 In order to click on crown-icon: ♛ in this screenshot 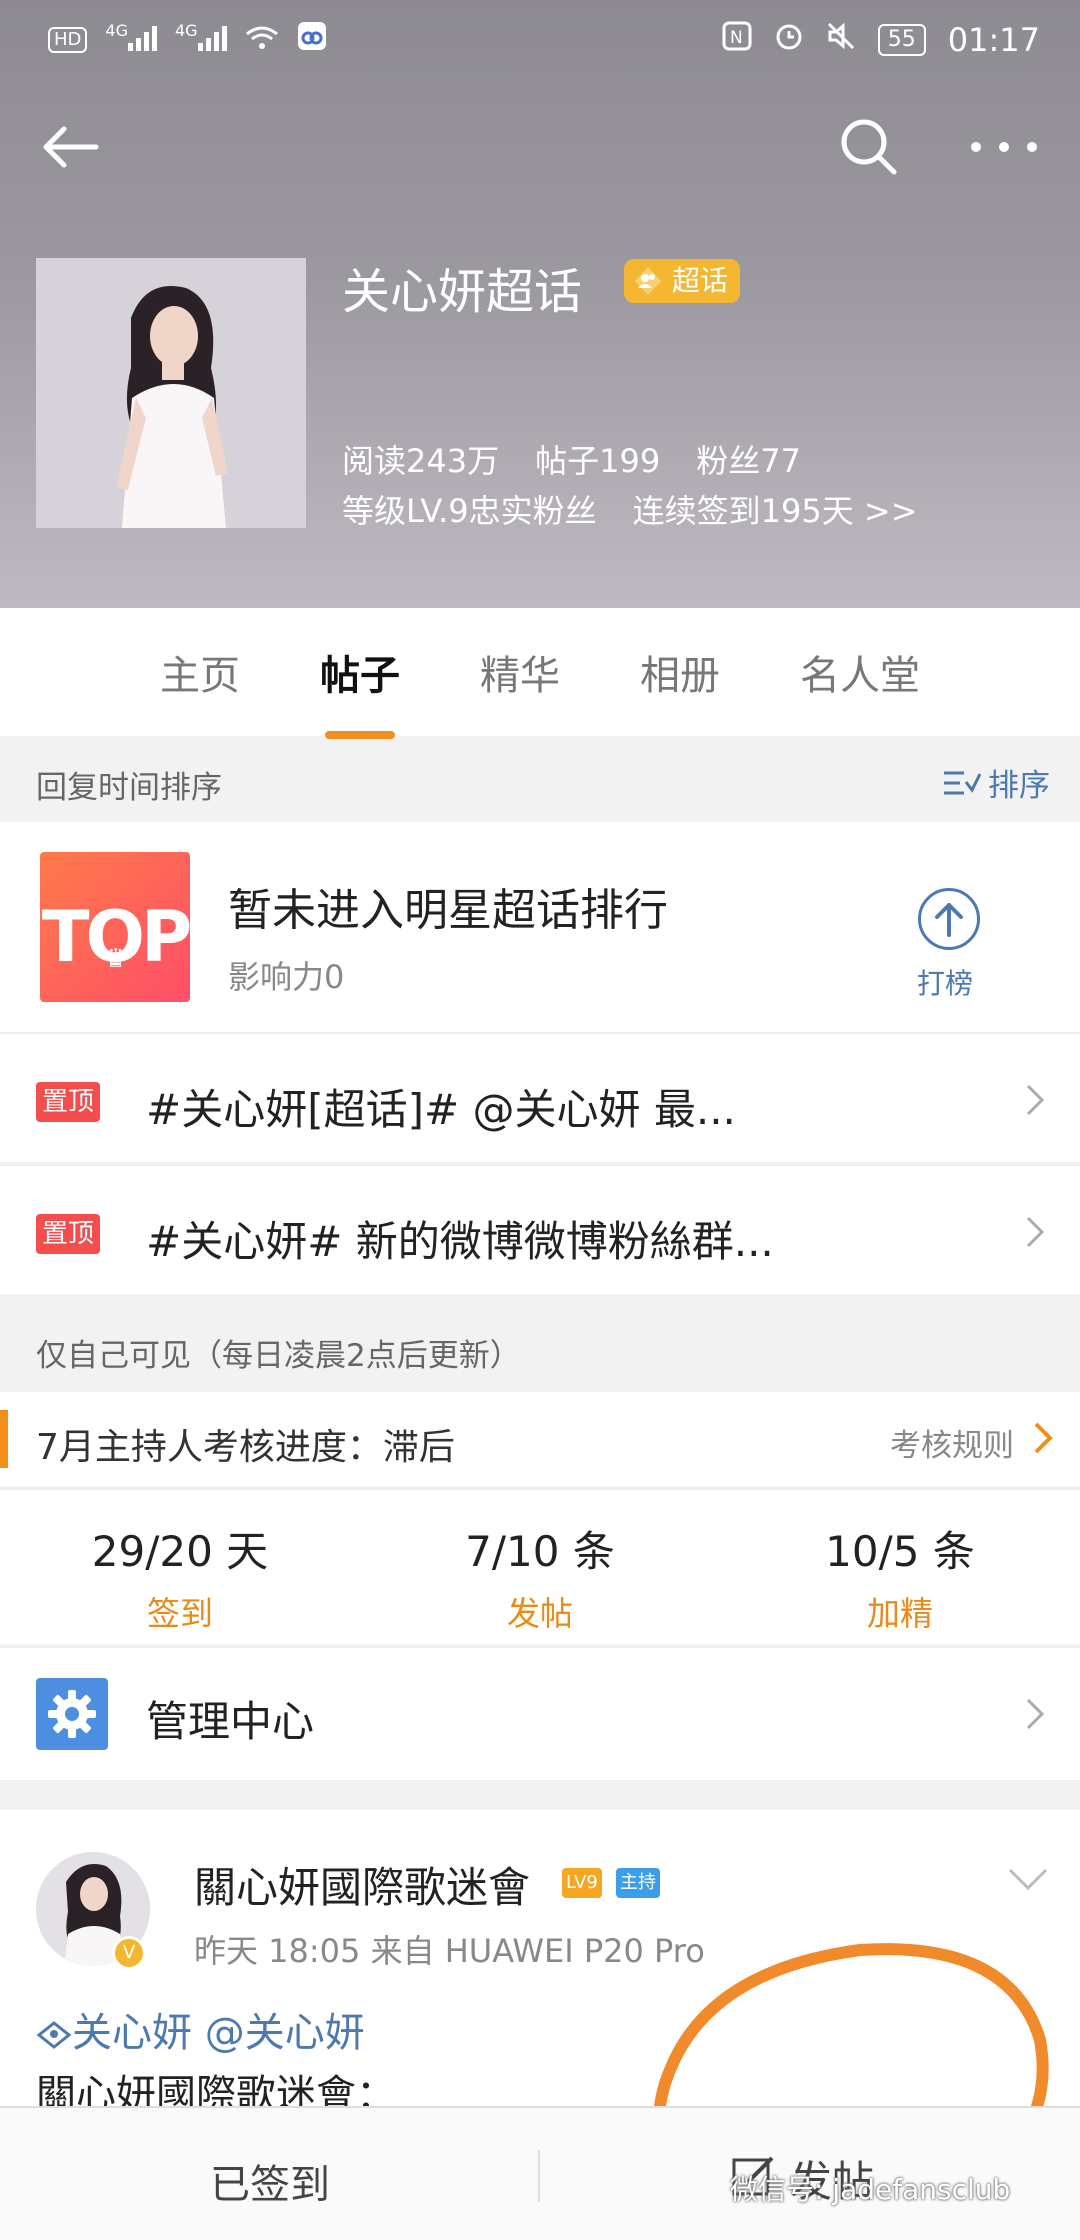, I will do `click(115, 959)`.